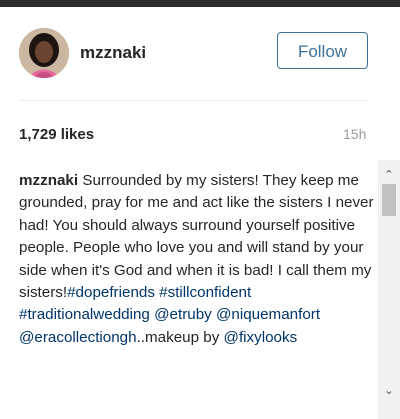 The width and height of the screenshot is (400, 419). I want to click on mention-eracollectiongh: @eracollectiongh, so click(78, 337).